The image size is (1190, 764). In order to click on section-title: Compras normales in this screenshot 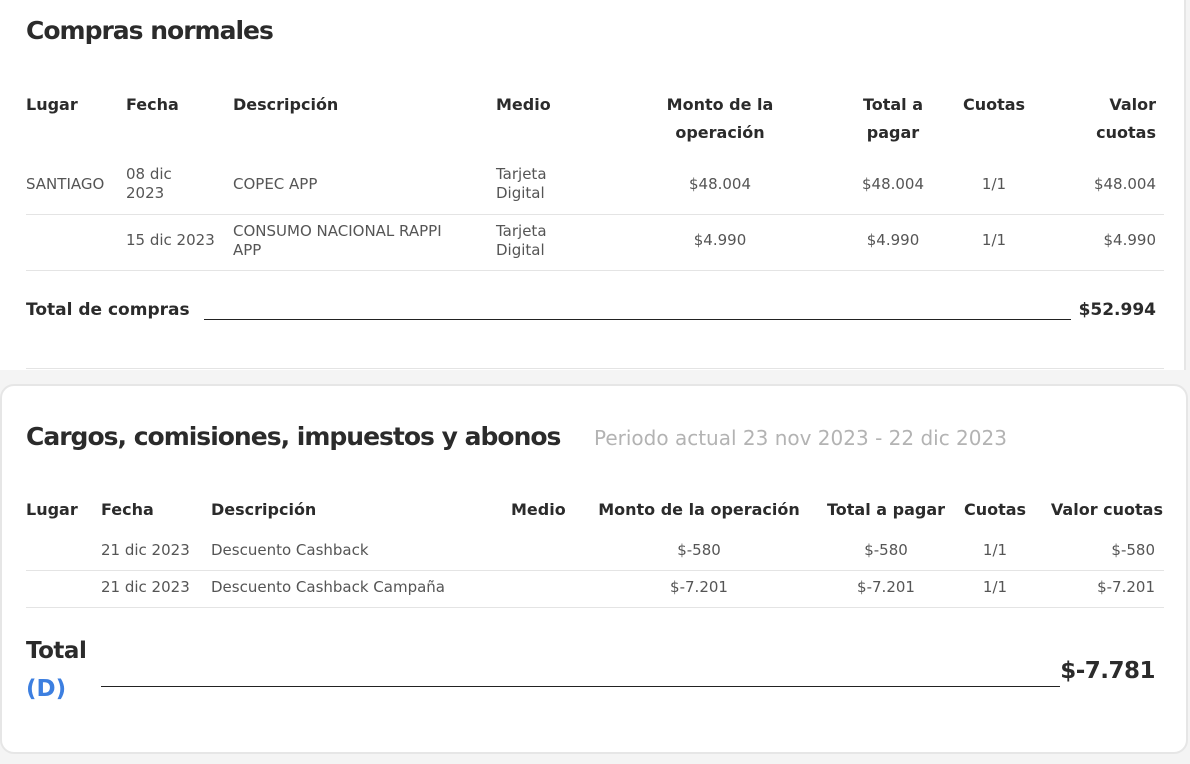, I will do `click(150, 30)`.